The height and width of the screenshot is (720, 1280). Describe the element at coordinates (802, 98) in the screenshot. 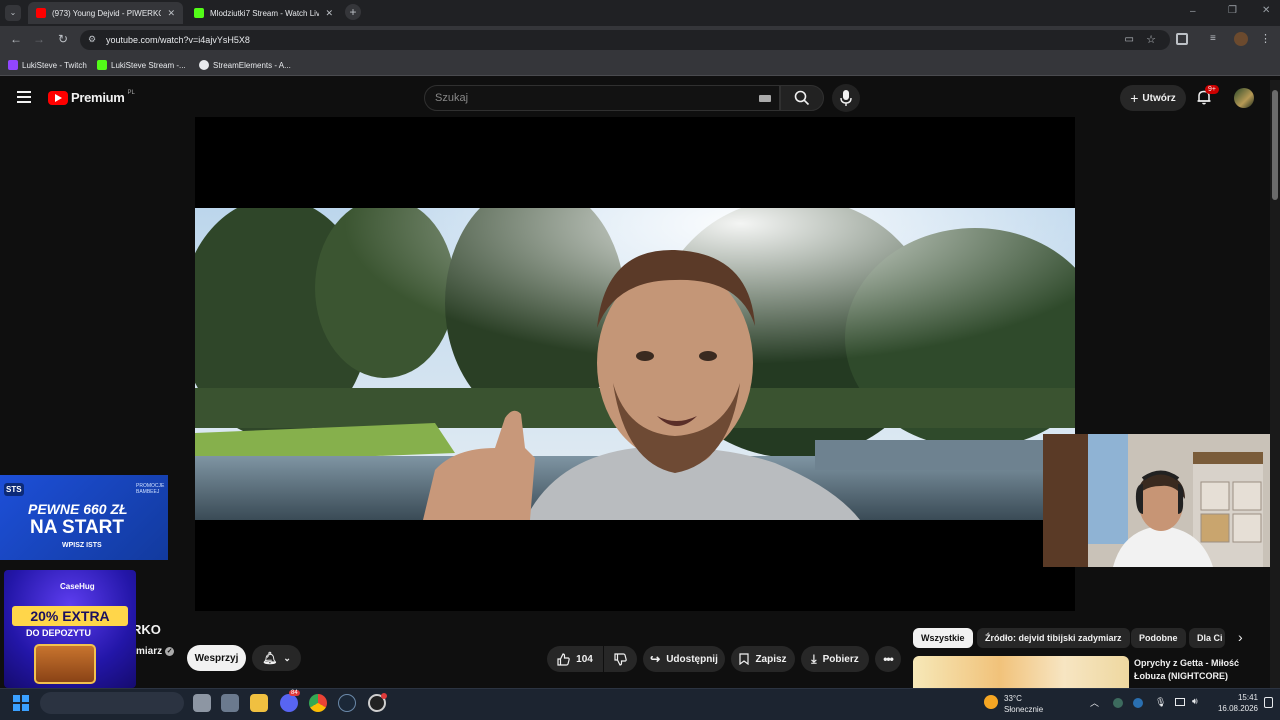

I see `search-button` at that location.